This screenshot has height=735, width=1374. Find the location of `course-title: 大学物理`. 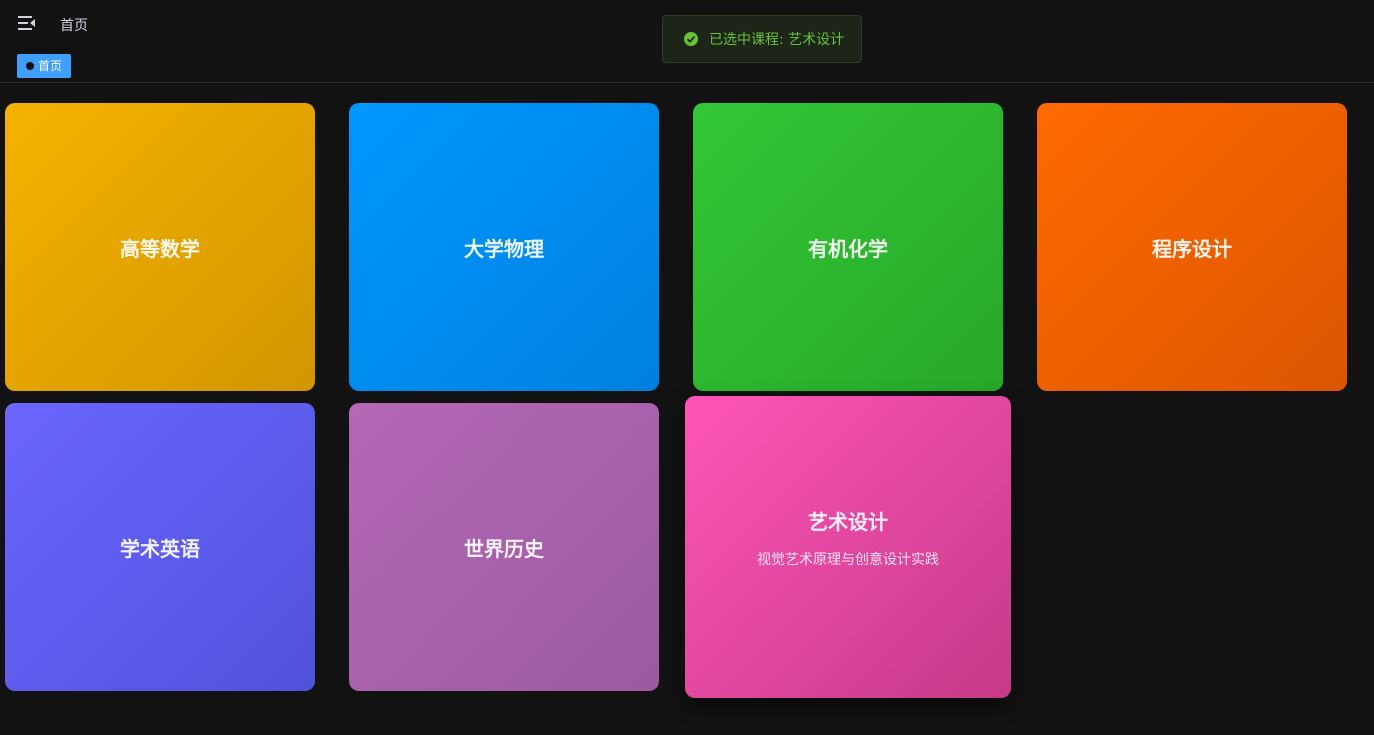

course-title: 大学物理 is located at coordinates (504, 248).